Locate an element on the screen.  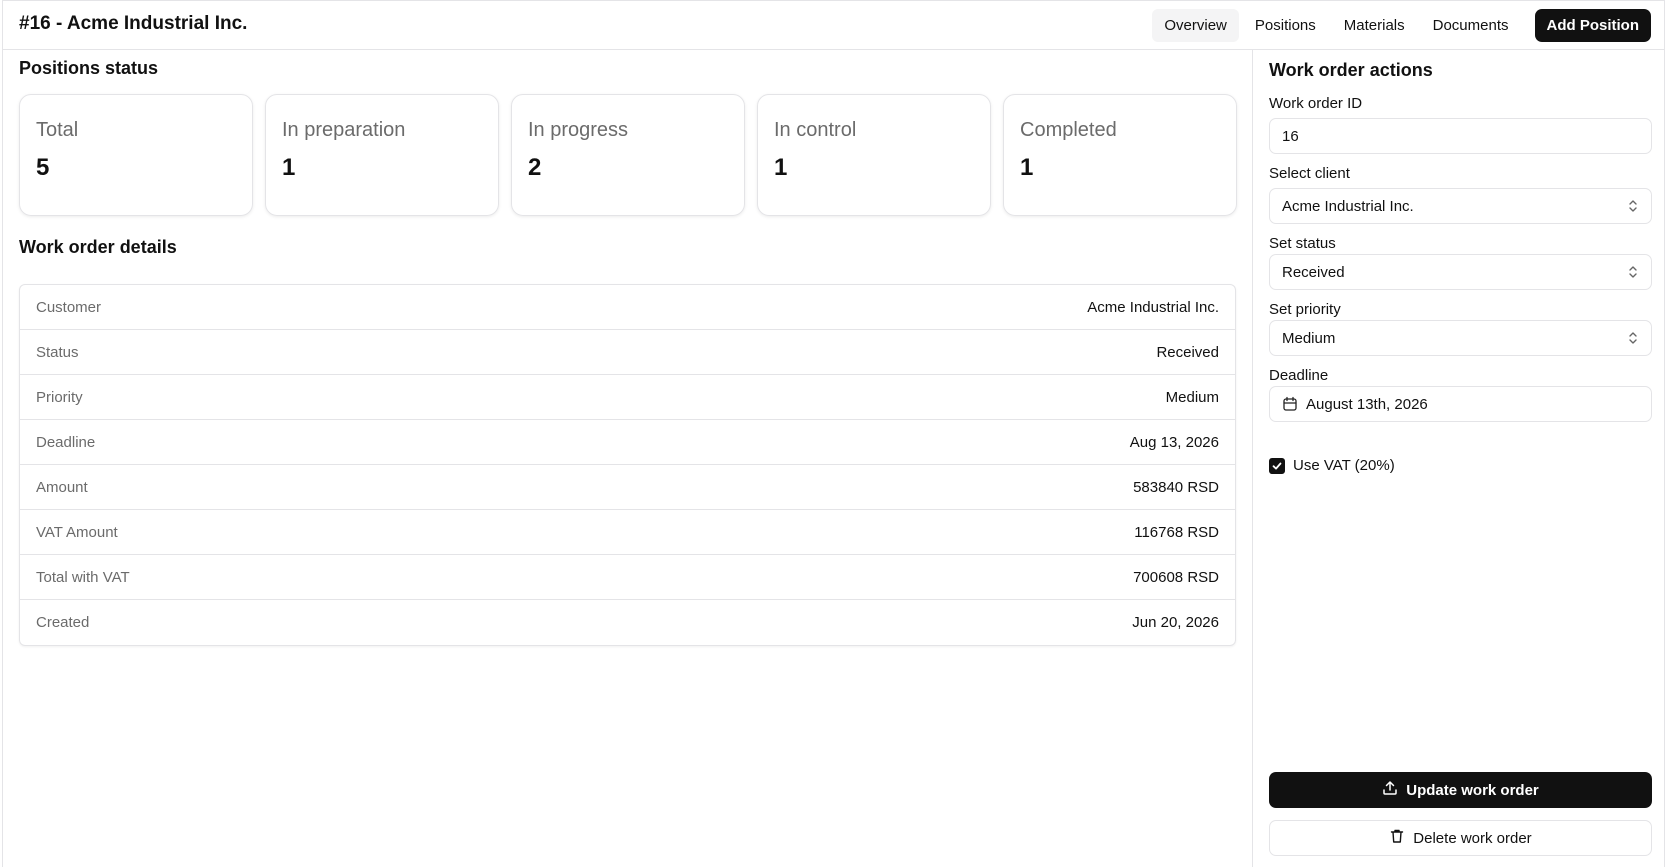
tab-overview: Overview is located at coordinates (1195, 25).